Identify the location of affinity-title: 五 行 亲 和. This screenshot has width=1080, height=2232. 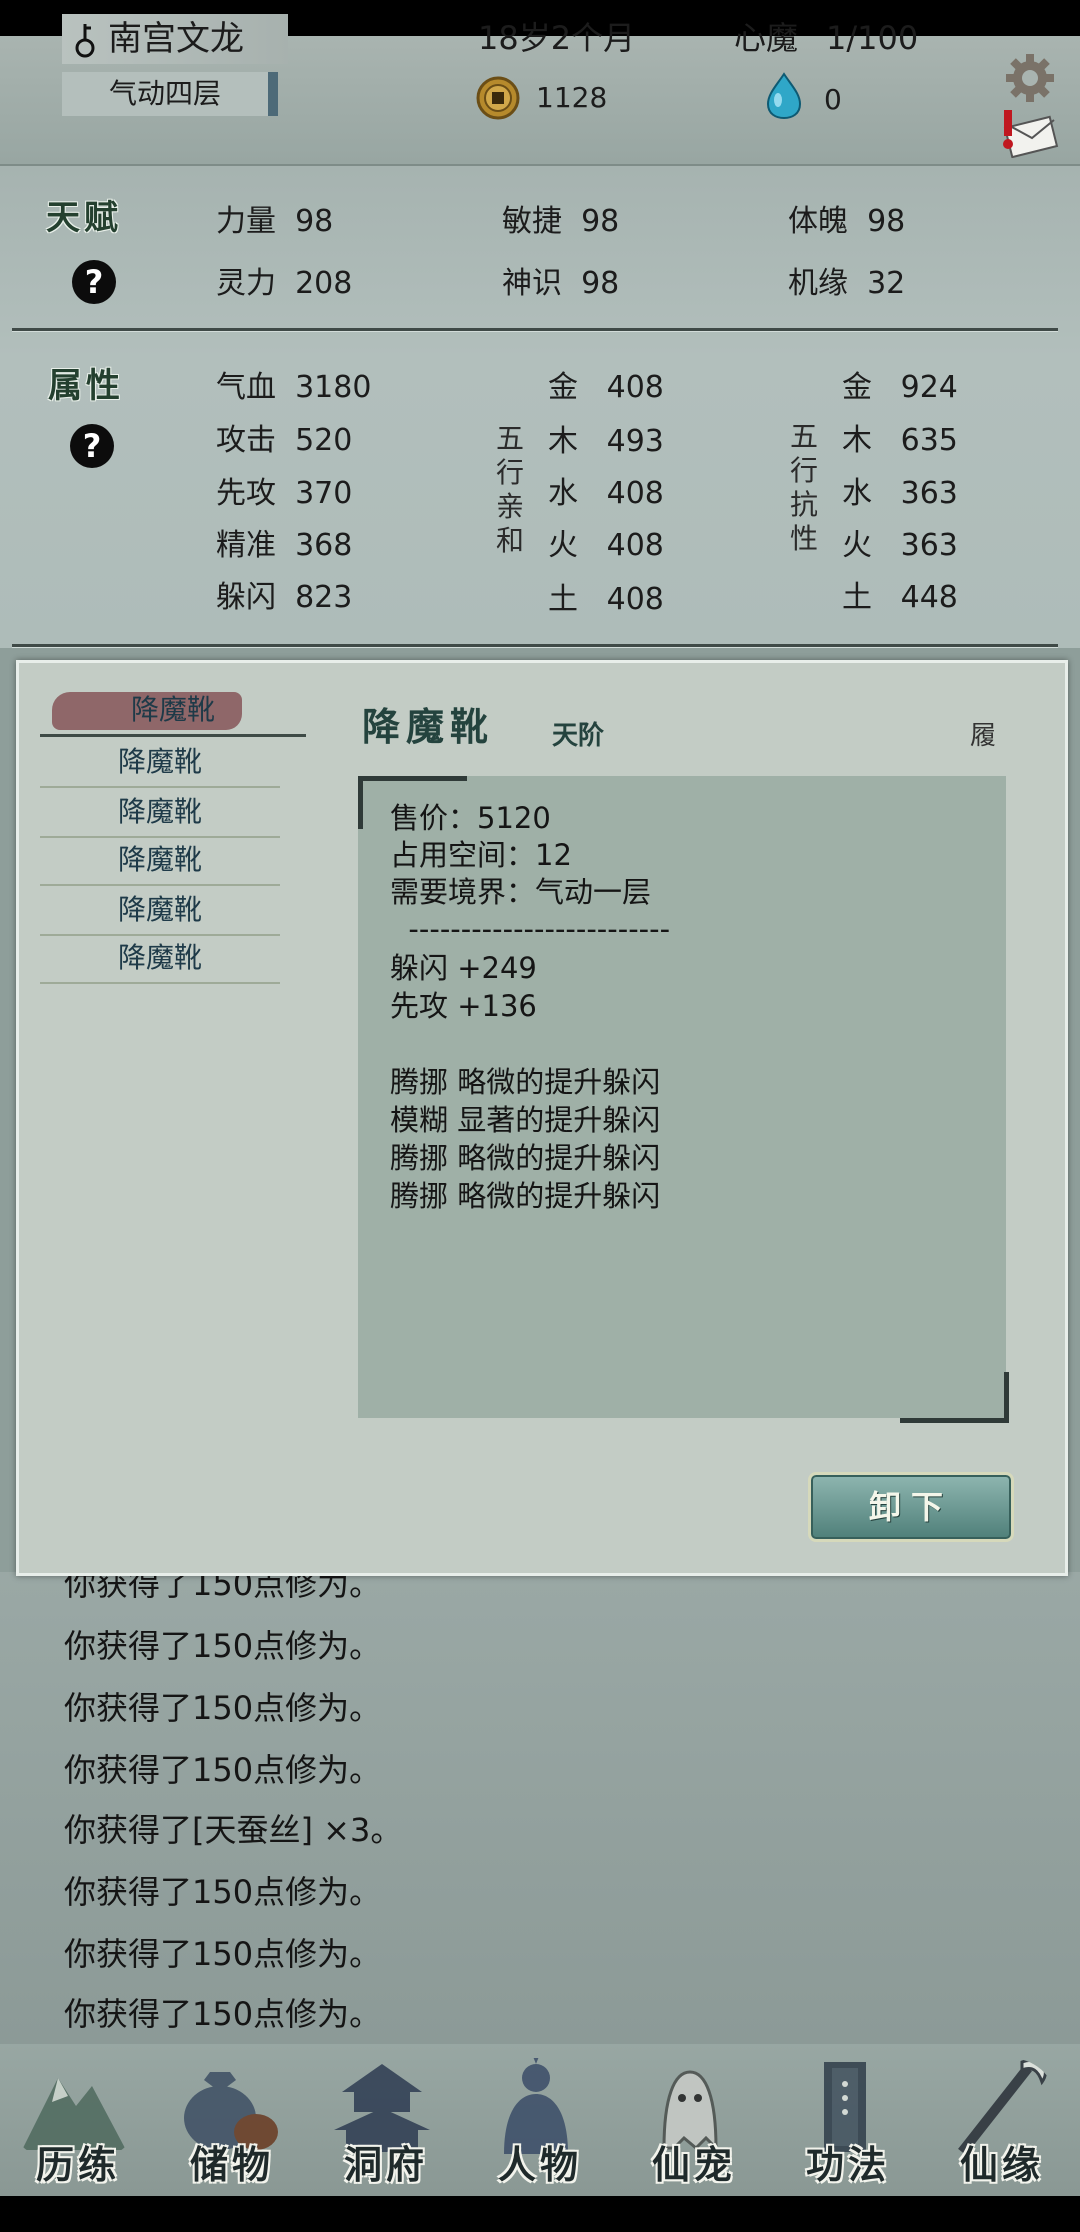
(509, 489).